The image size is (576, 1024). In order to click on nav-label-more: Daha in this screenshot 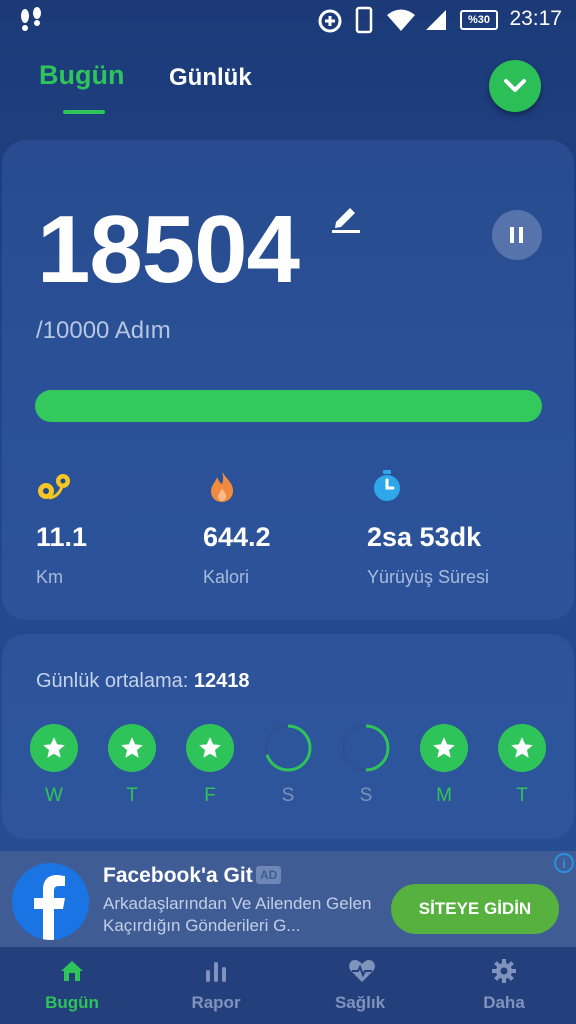, I will do `click(504, 1002)`.